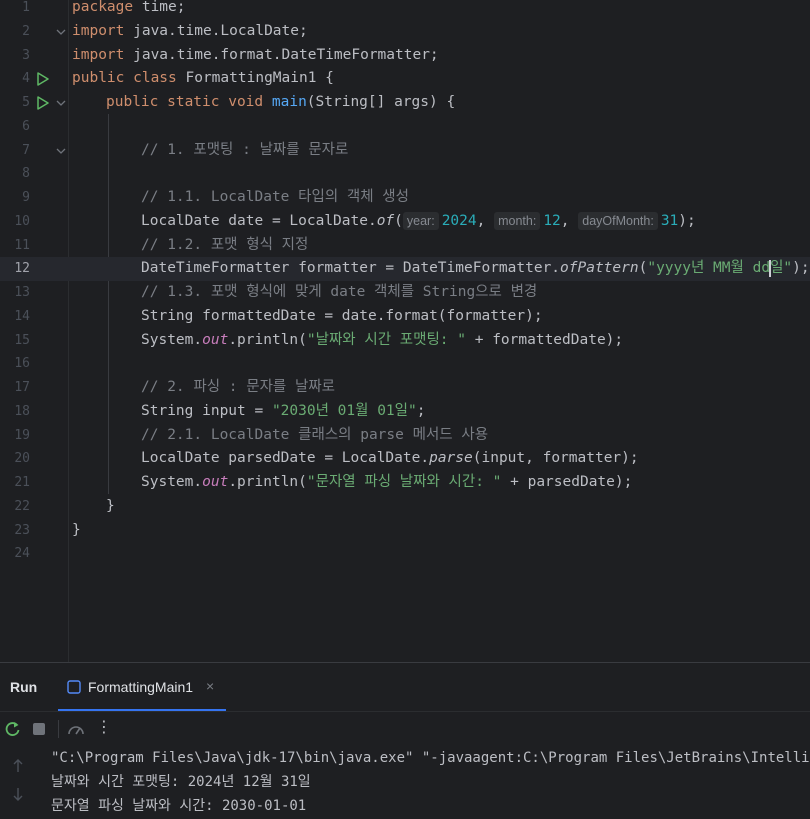  Describe the element at coordinates (245, 149) in the screenshot. I see `comment: // 1. 포맷팅 : 날짜를 문자로` at that location.